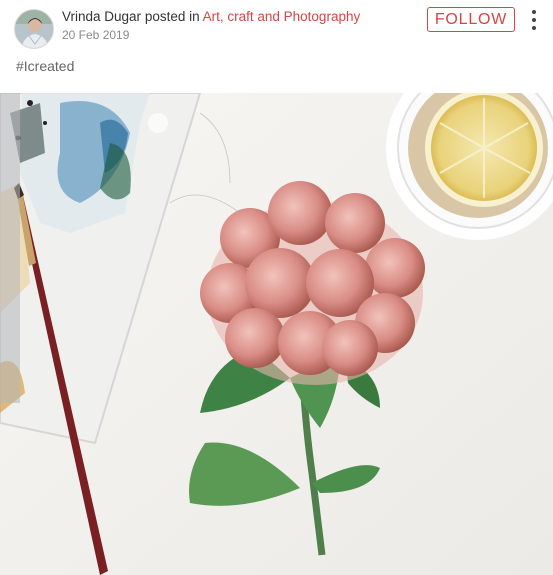 Image resolution: width=553 pixels, height=575 pixels. I want to click on kebab-menu-icon, so click(534, 20).